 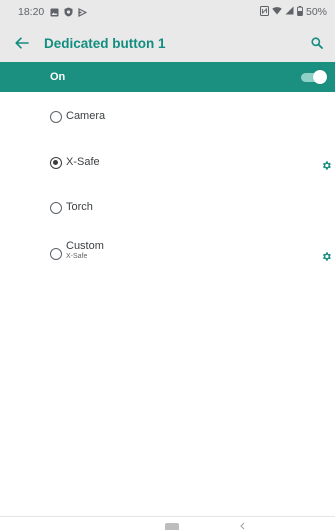 I want to click on option-torch: Torch, so click(x=167, y=208).